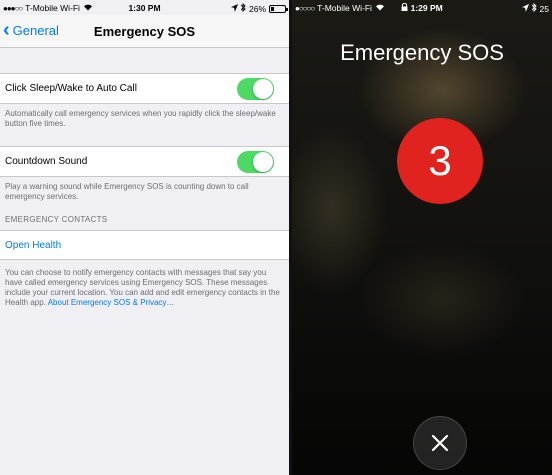  I want to click on chevron-left-icon: ‹, so click(6, 30).